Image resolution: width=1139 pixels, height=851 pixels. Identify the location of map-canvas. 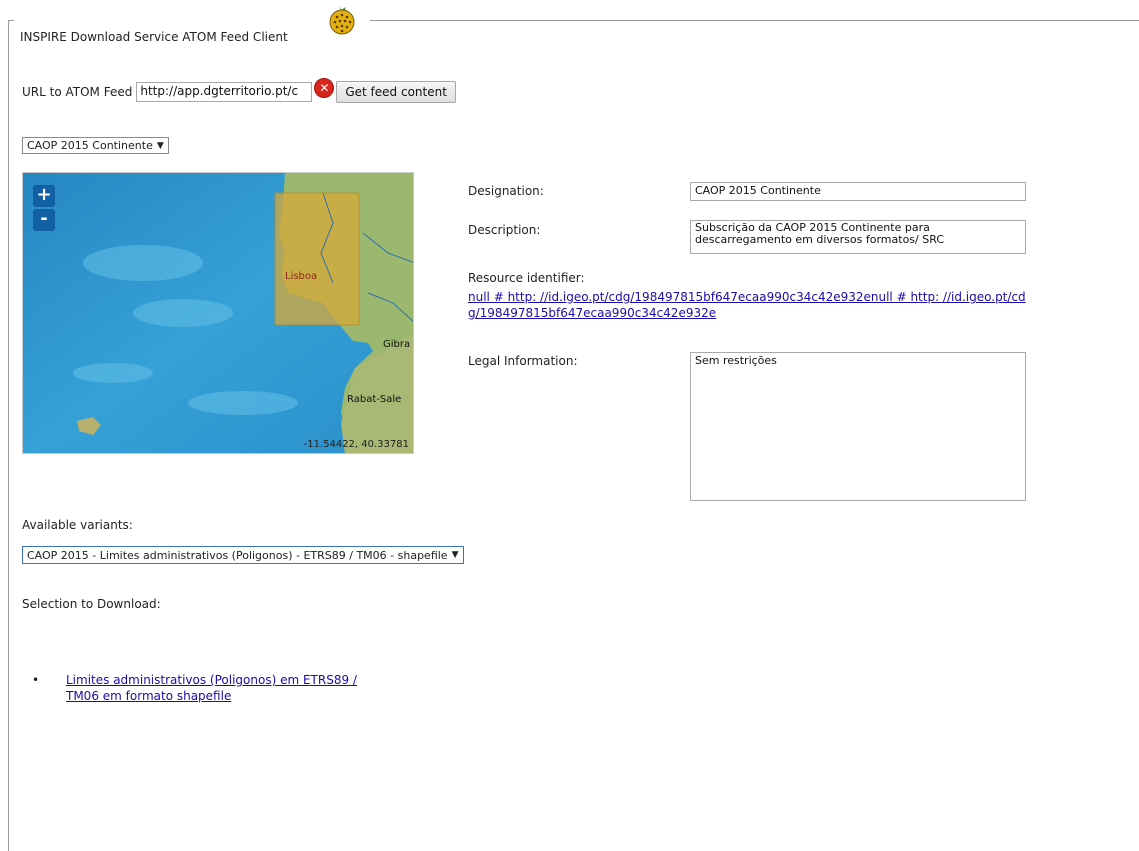
(218, 313).